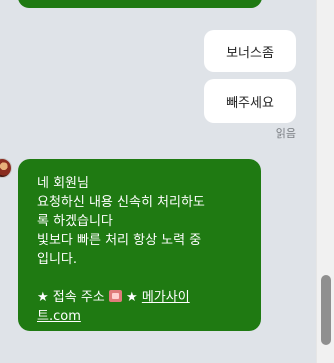 The image size is (334, 363). Describe the element at coordinates (115, 296) in the screenshot. I see `building-emoji-icon` at that location.